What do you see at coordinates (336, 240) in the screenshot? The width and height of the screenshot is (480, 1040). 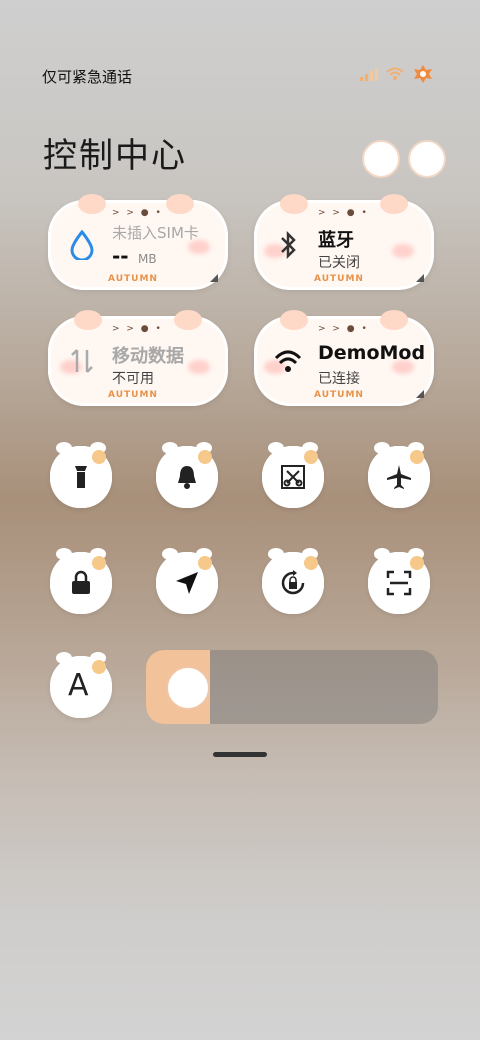 I see `bluetooth-title: 蓝牙` at bounding box center [336, 240].